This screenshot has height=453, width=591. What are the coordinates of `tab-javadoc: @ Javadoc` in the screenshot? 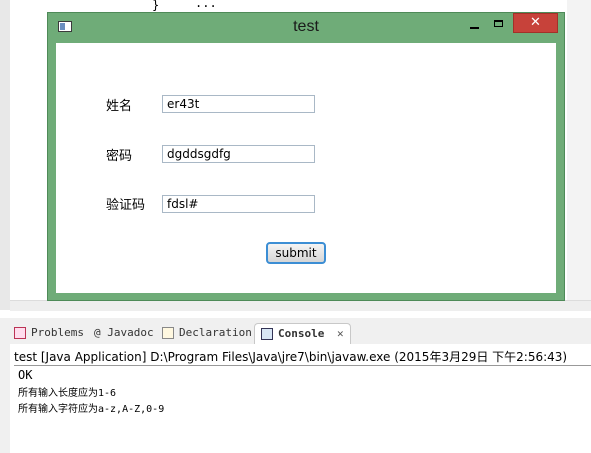 It's located at (124, 333).